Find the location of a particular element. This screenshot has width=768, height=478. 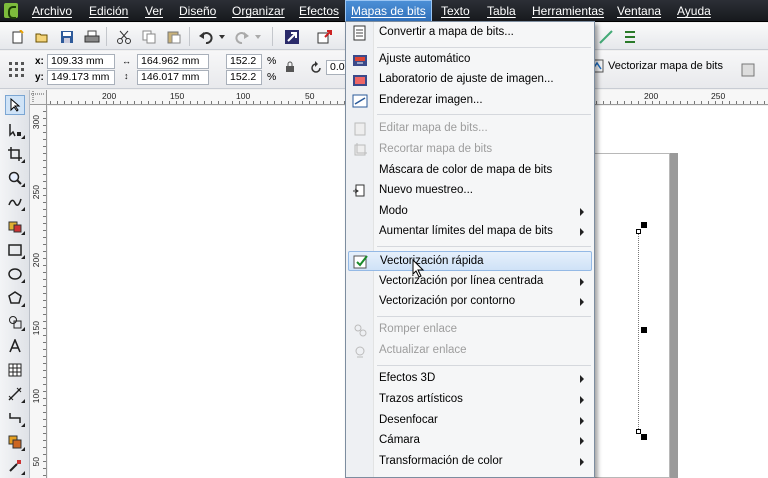

dimension-tool-icon is located at coordinates (15, 394).